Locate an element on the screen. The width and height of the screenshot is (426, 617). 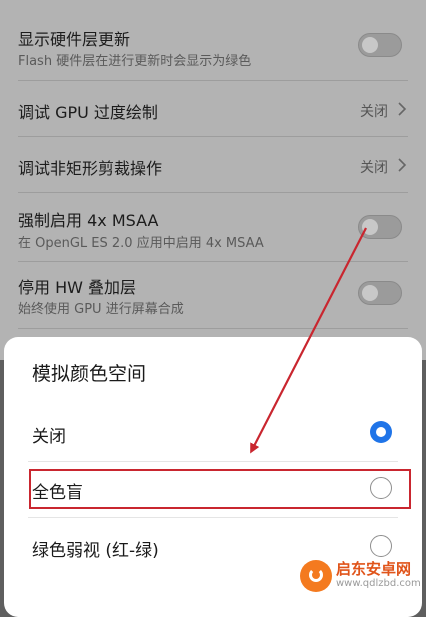
setting-title: 显示硬件层更新 is located at coordinates (74, 39).